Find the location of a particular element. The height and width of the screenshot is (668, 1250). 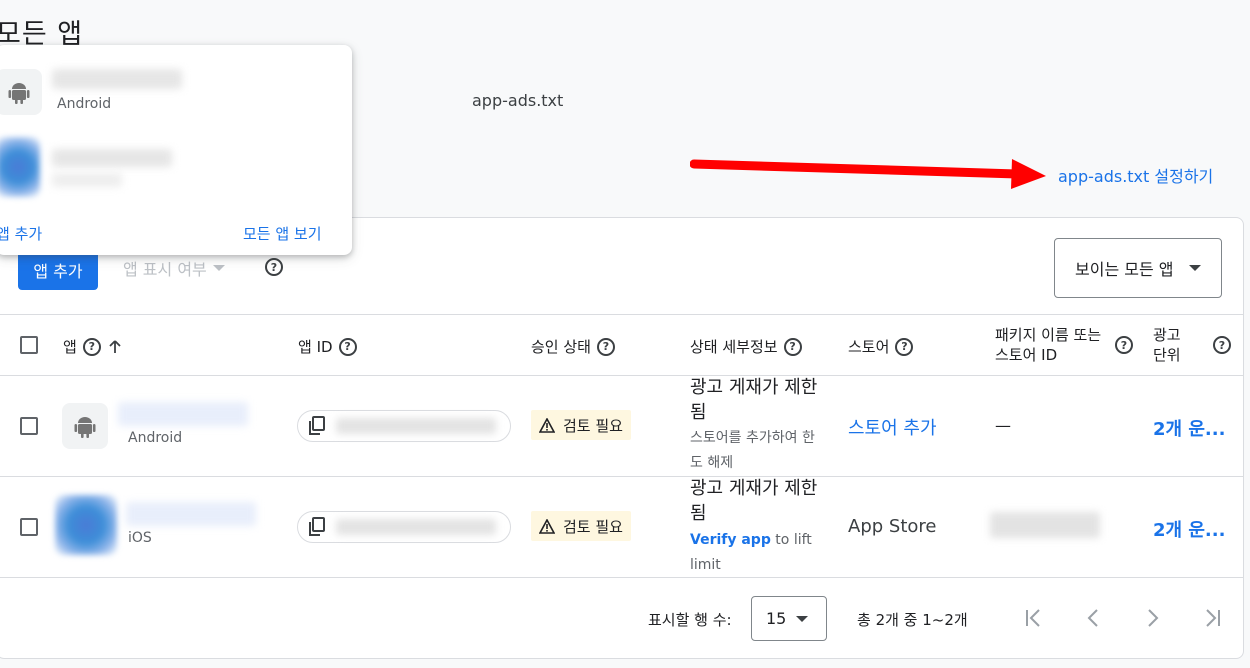

select-all-checkbox is located at coordinates (29, 345).